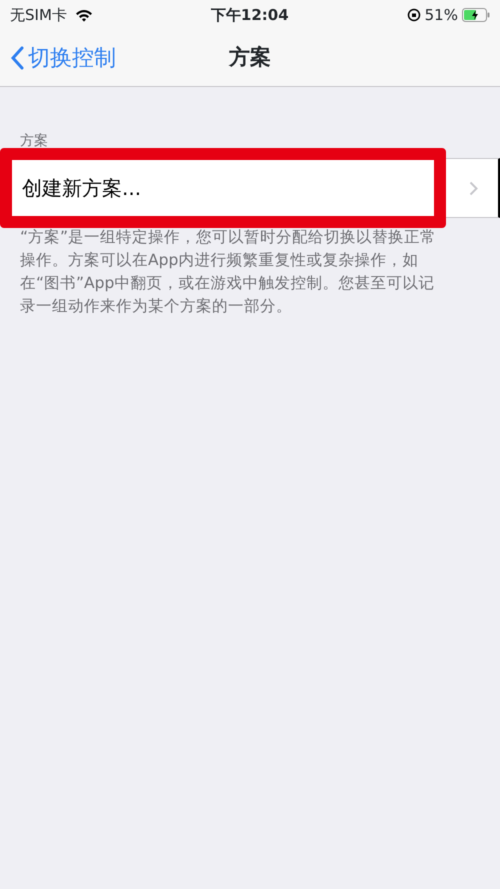  I want to click on rotation-lock-icon, so click(413, 15).